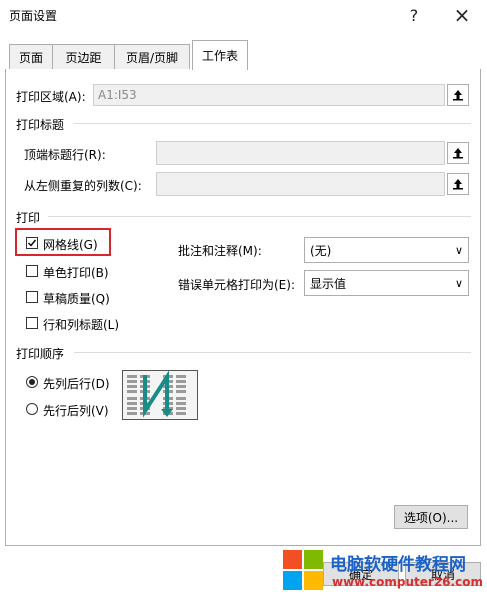 This screenshot has height=600, width=487. I want to click on print-area-label: 打印区域(A):, so click(51, 97).